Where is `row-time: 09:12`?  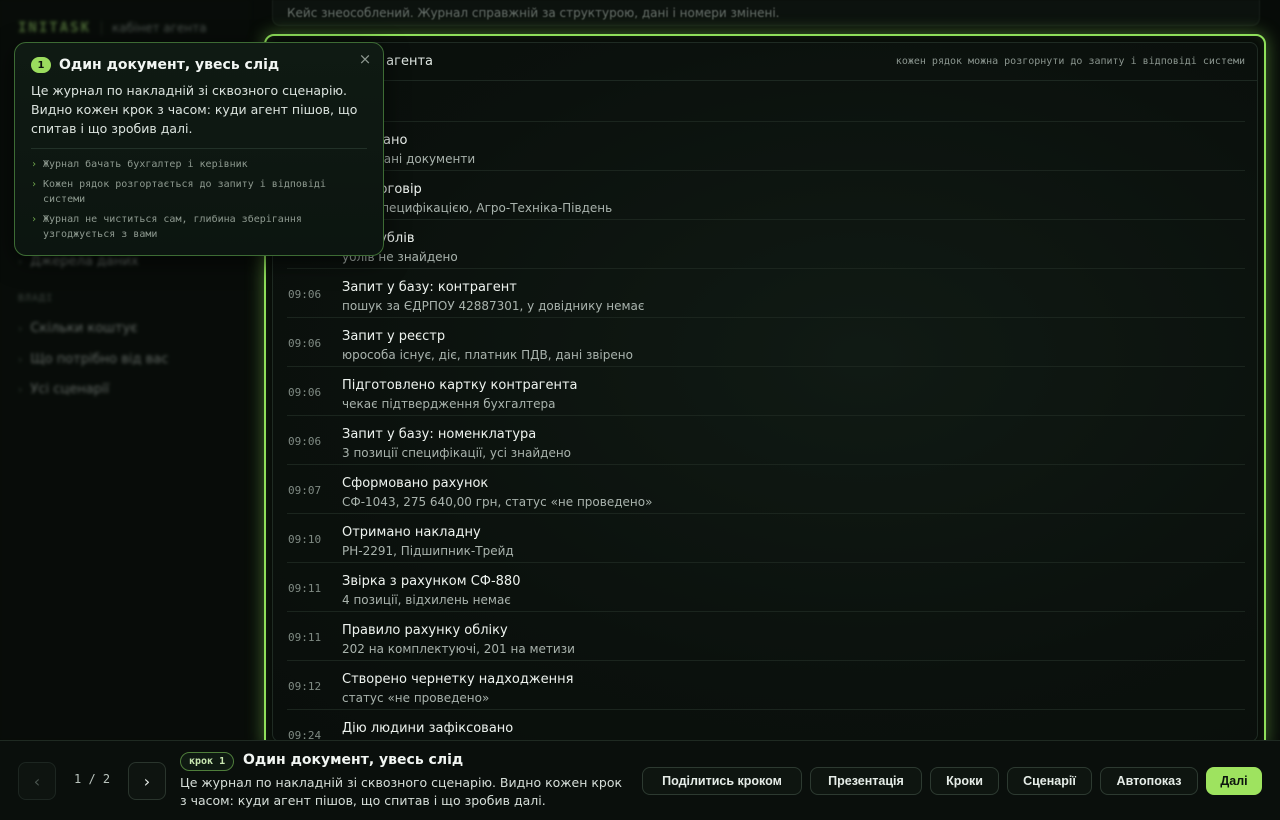
row-time: 09:12 is located at coordinates (305, 686).